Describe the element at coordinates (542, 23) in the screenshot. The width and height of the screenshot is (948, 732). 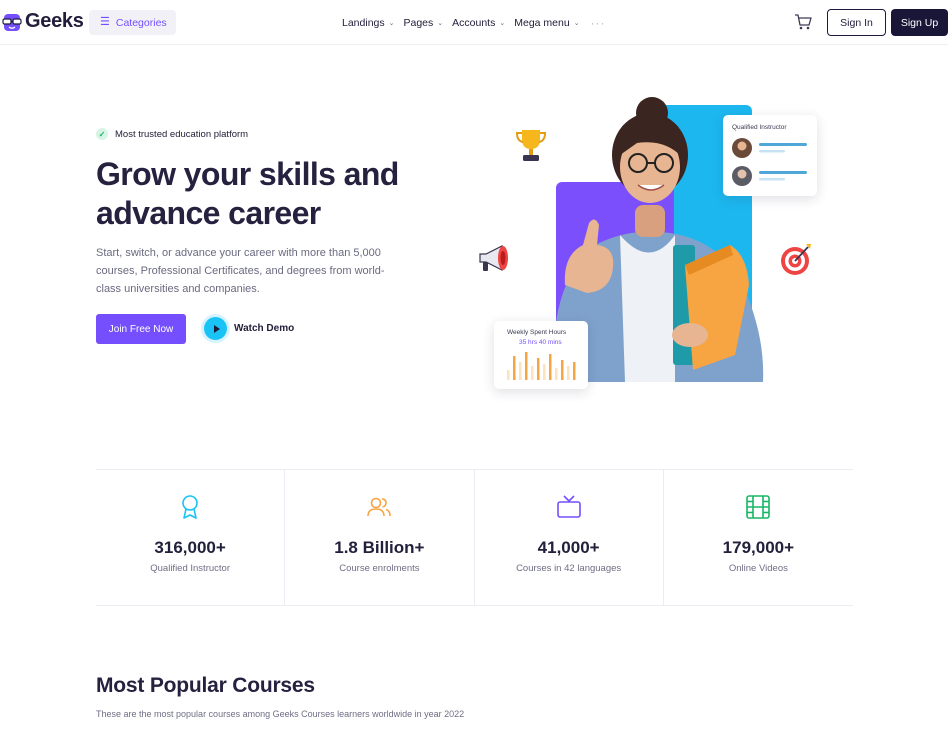
I see `nav-label: Mega menu` at that location.